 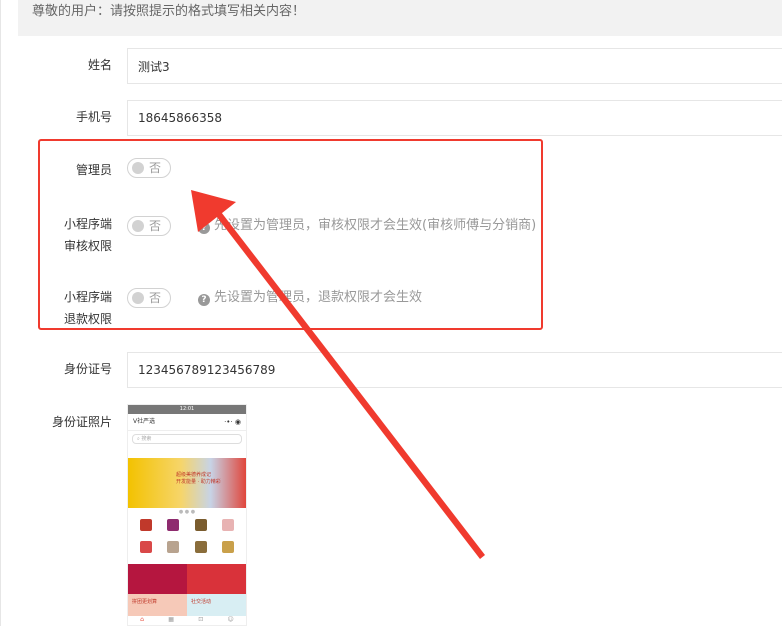 What do you see at coordinates (198, 482) in the screenshot?
I see `banner-line: 开发能量 · 助力精彩` at bounding box center [198, 482].